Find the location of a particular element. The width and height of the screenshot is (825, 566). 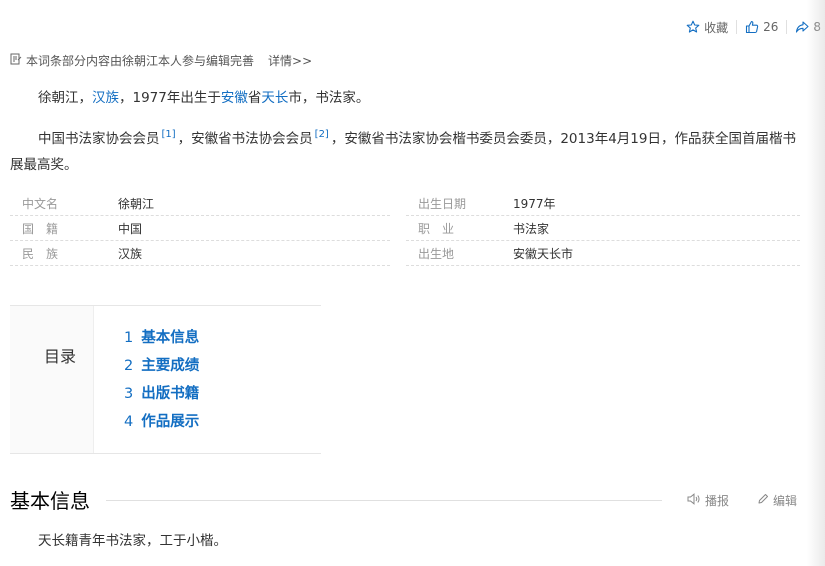

toc-item: 1 基本信息 is located at coordinates (161, 338).